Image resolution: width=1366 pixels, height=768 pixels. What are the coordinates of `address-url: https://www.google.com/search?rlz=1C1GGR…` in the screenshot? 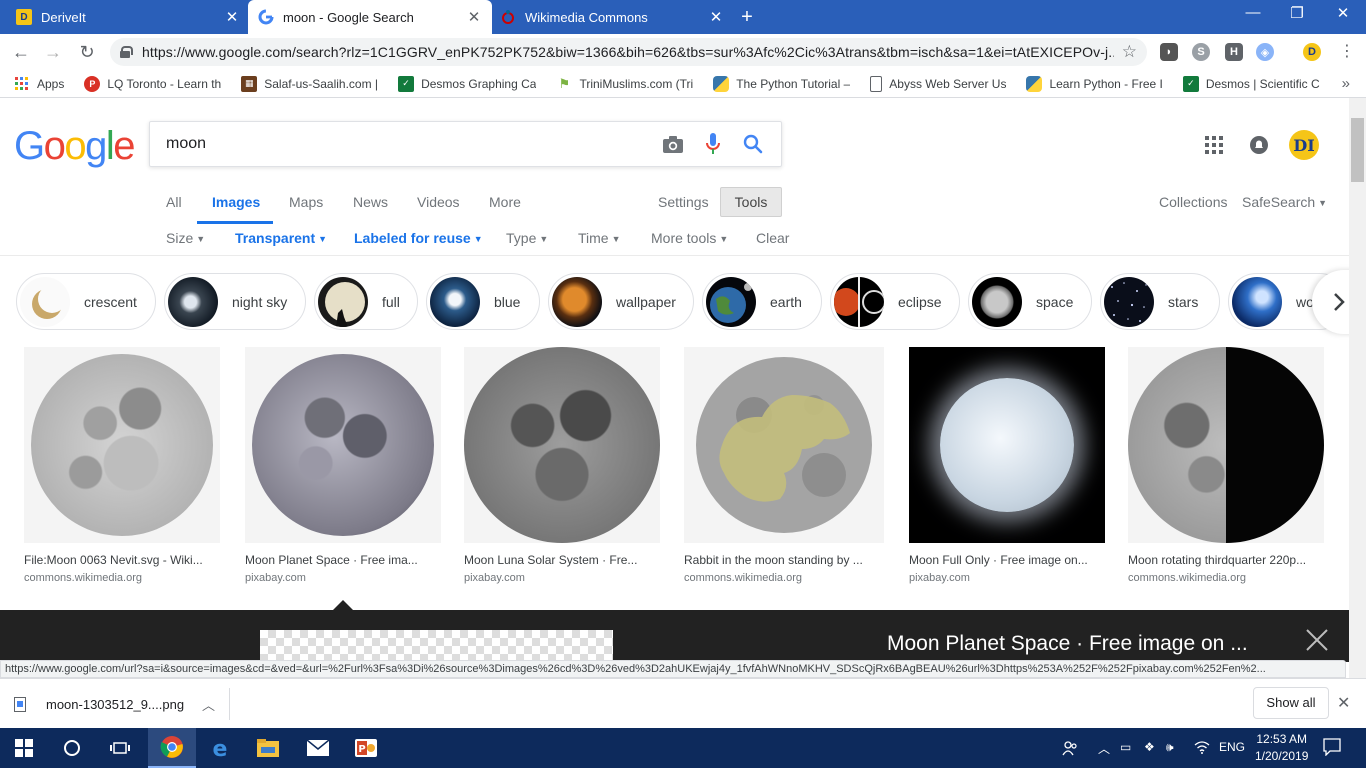 It's located at (628, 52).